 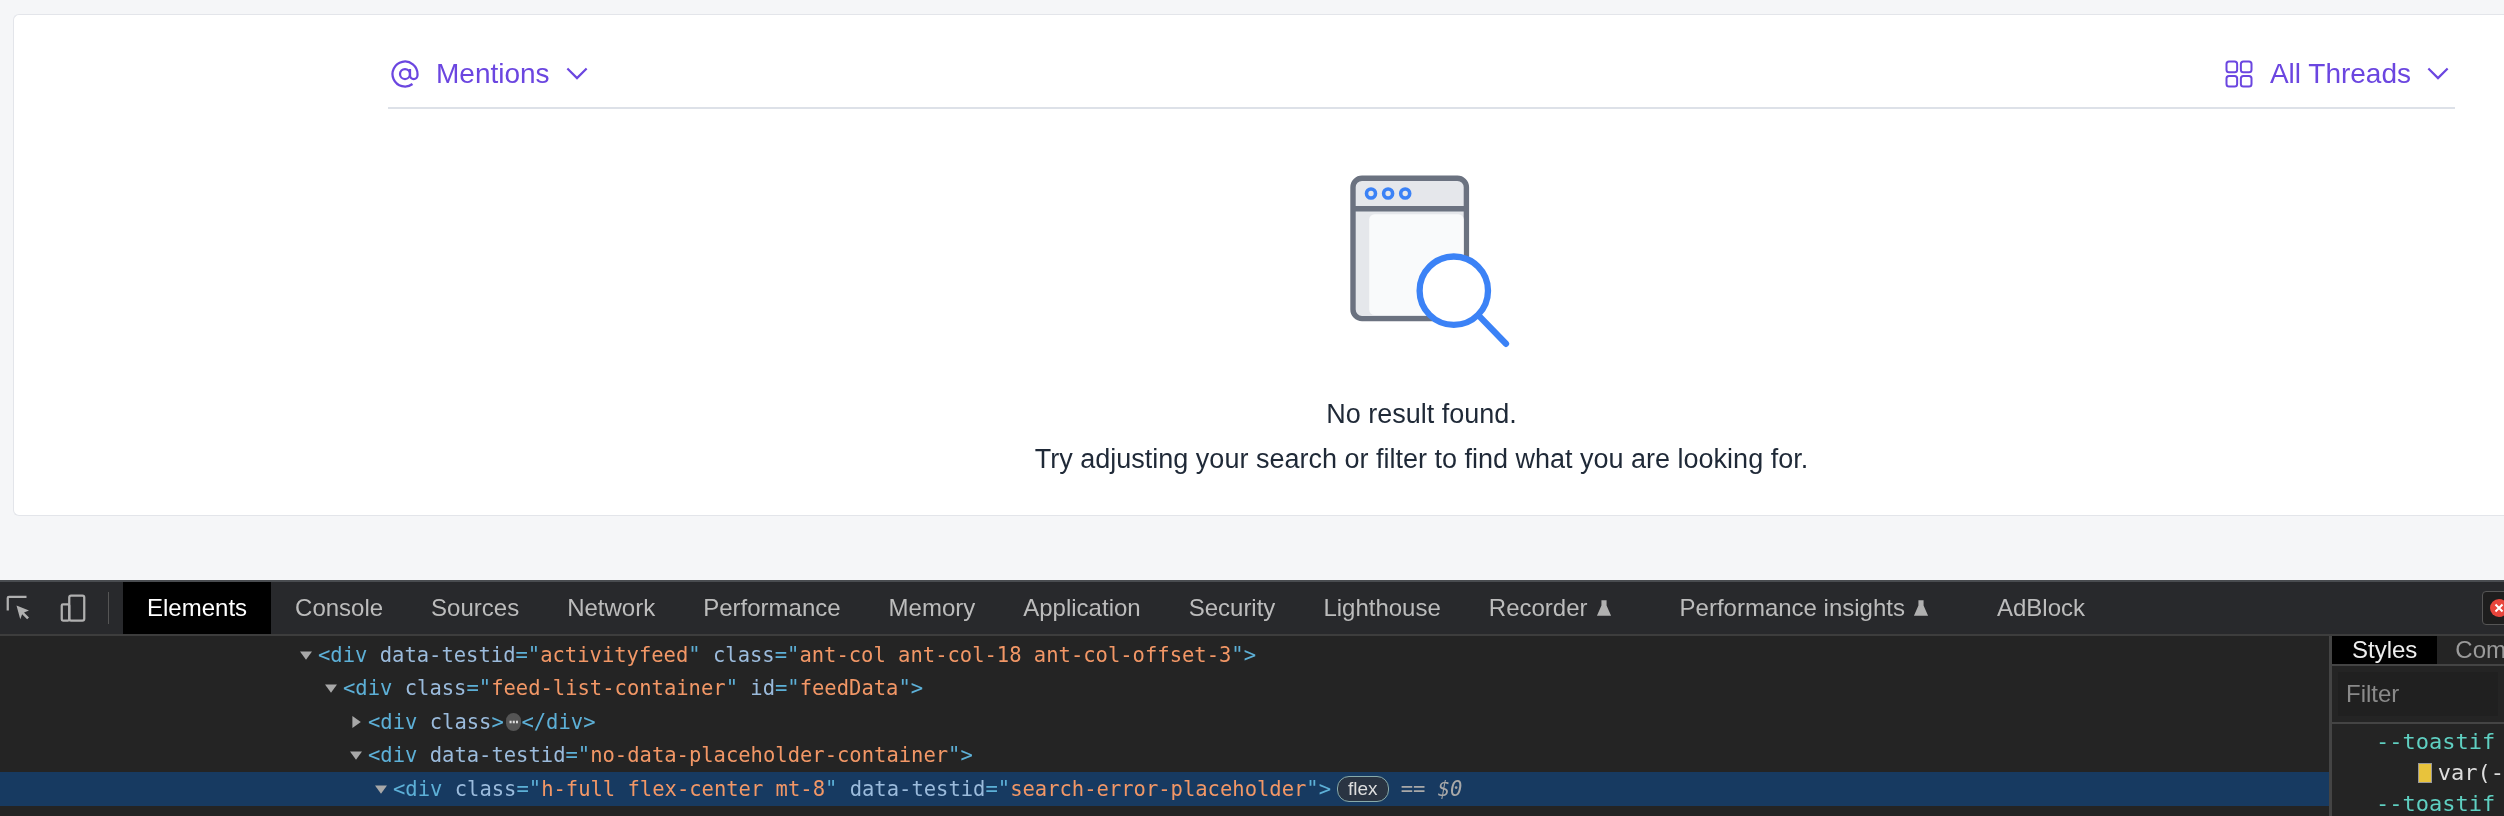 What do you see at coordinates (1431, 788) in the screenshot?
I see `selected-node-reference: == $0` at bounding box center [1431, 788].